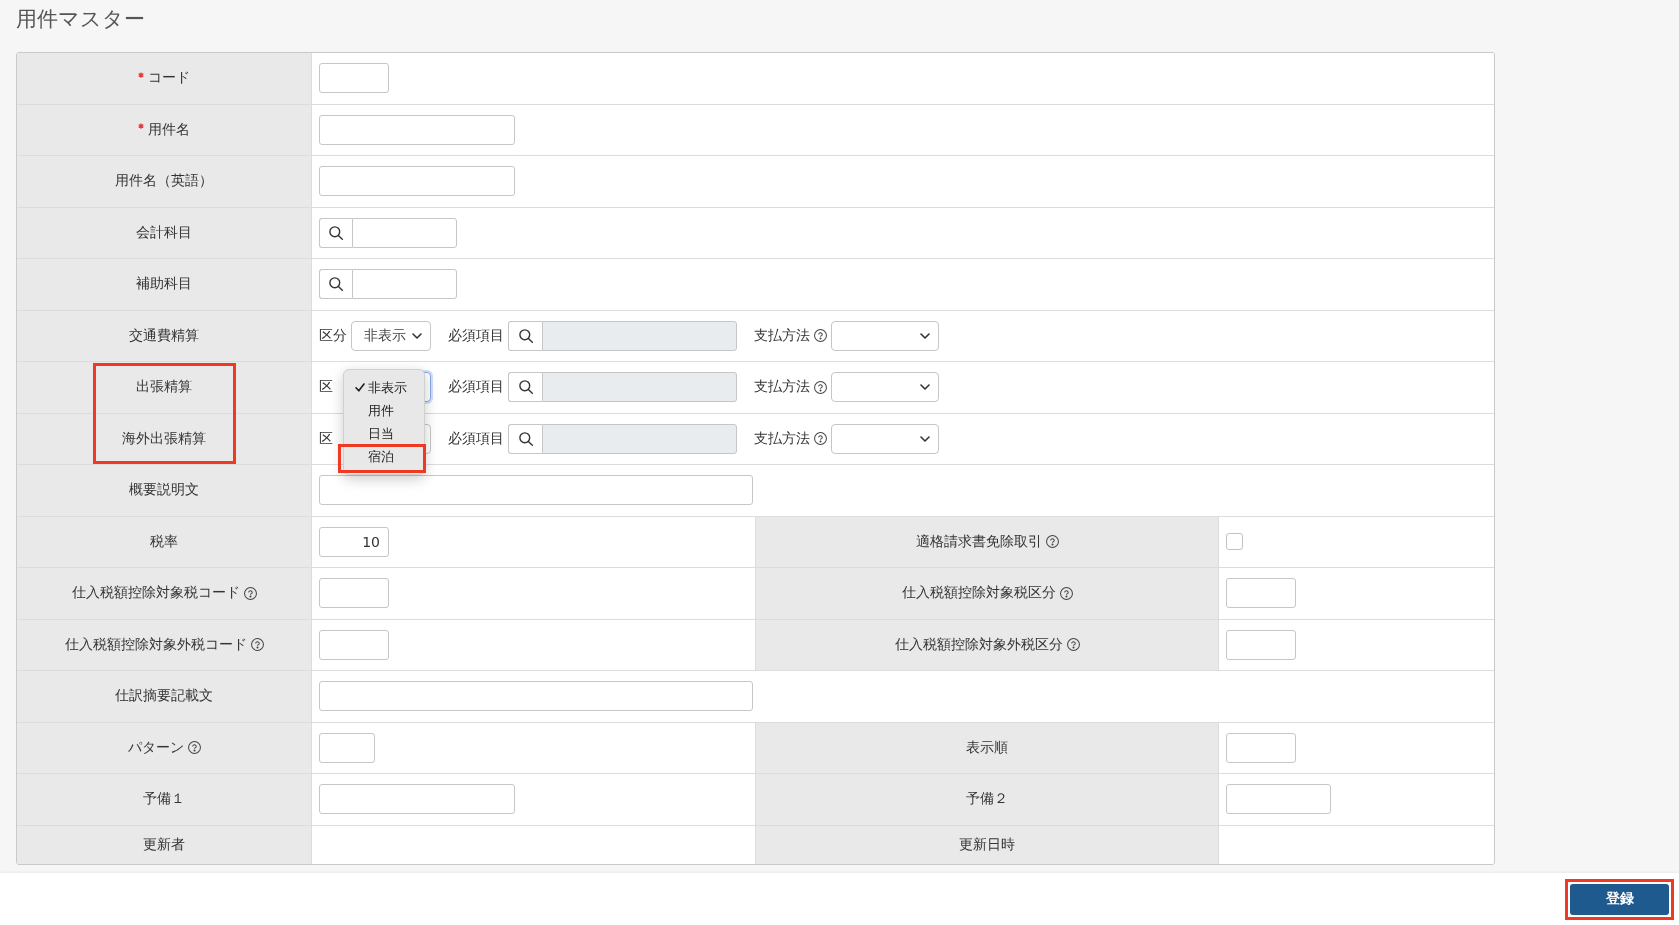  Describe the element at coordinates (164, 490) in the screenshot. I see `field-label: 概要説明文` at that location.